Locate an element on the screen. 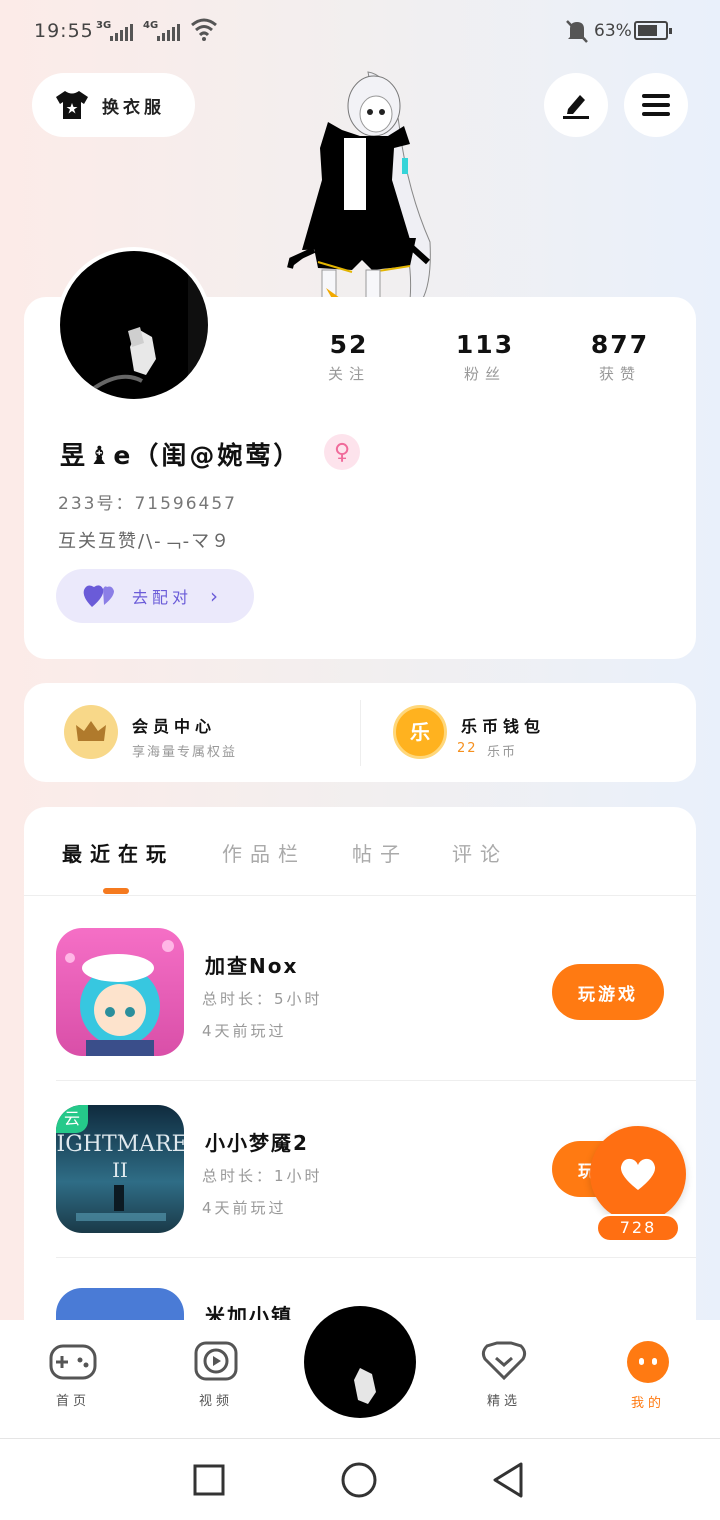  center-avatar-image is located at coordinates (360, 1362).